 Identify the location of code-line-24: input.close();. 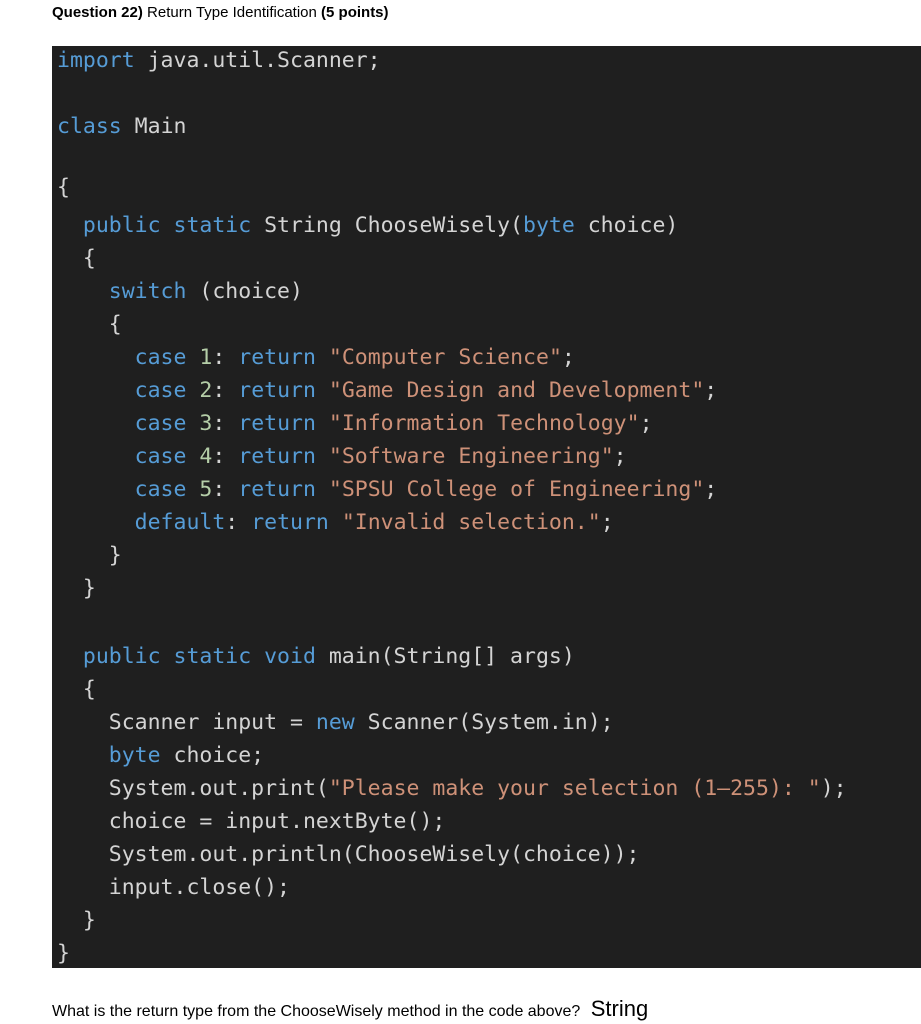
(173, 888).